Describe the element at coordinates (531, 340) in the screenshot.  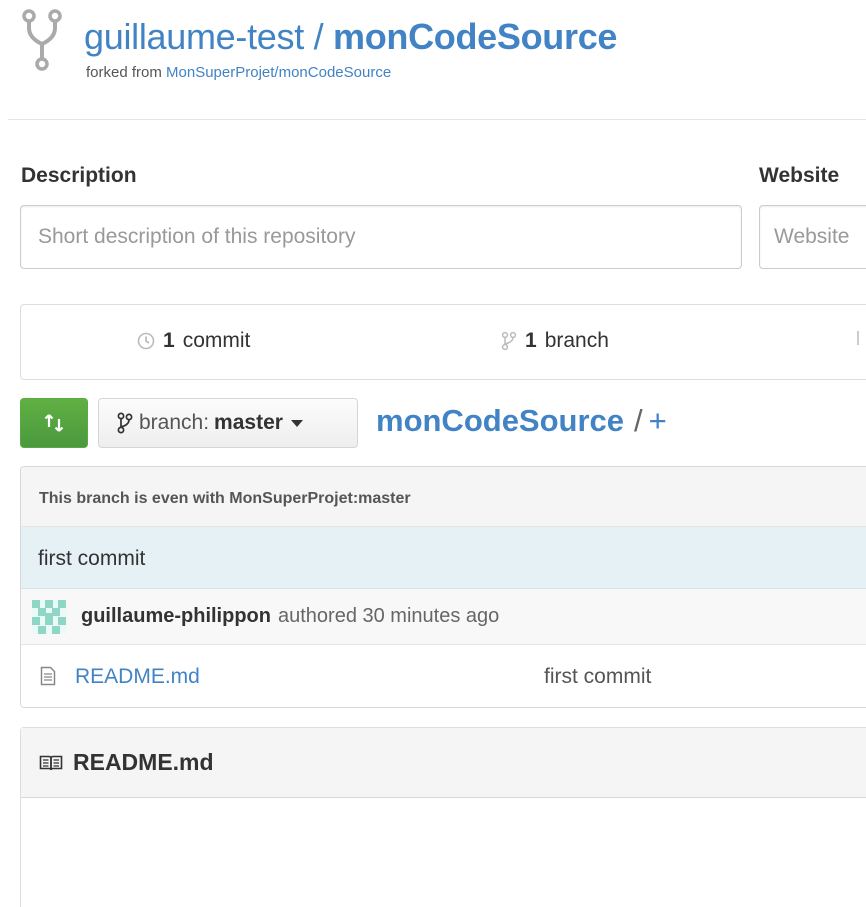
I see `branches-count: 1` at that location.